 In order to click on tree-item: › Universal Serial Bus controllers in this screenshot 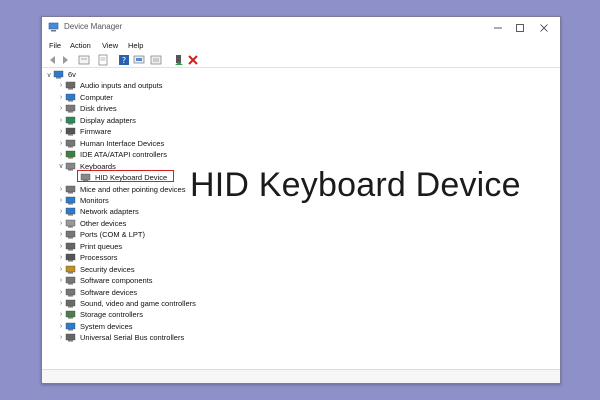, I will do `click(120, 337)`.